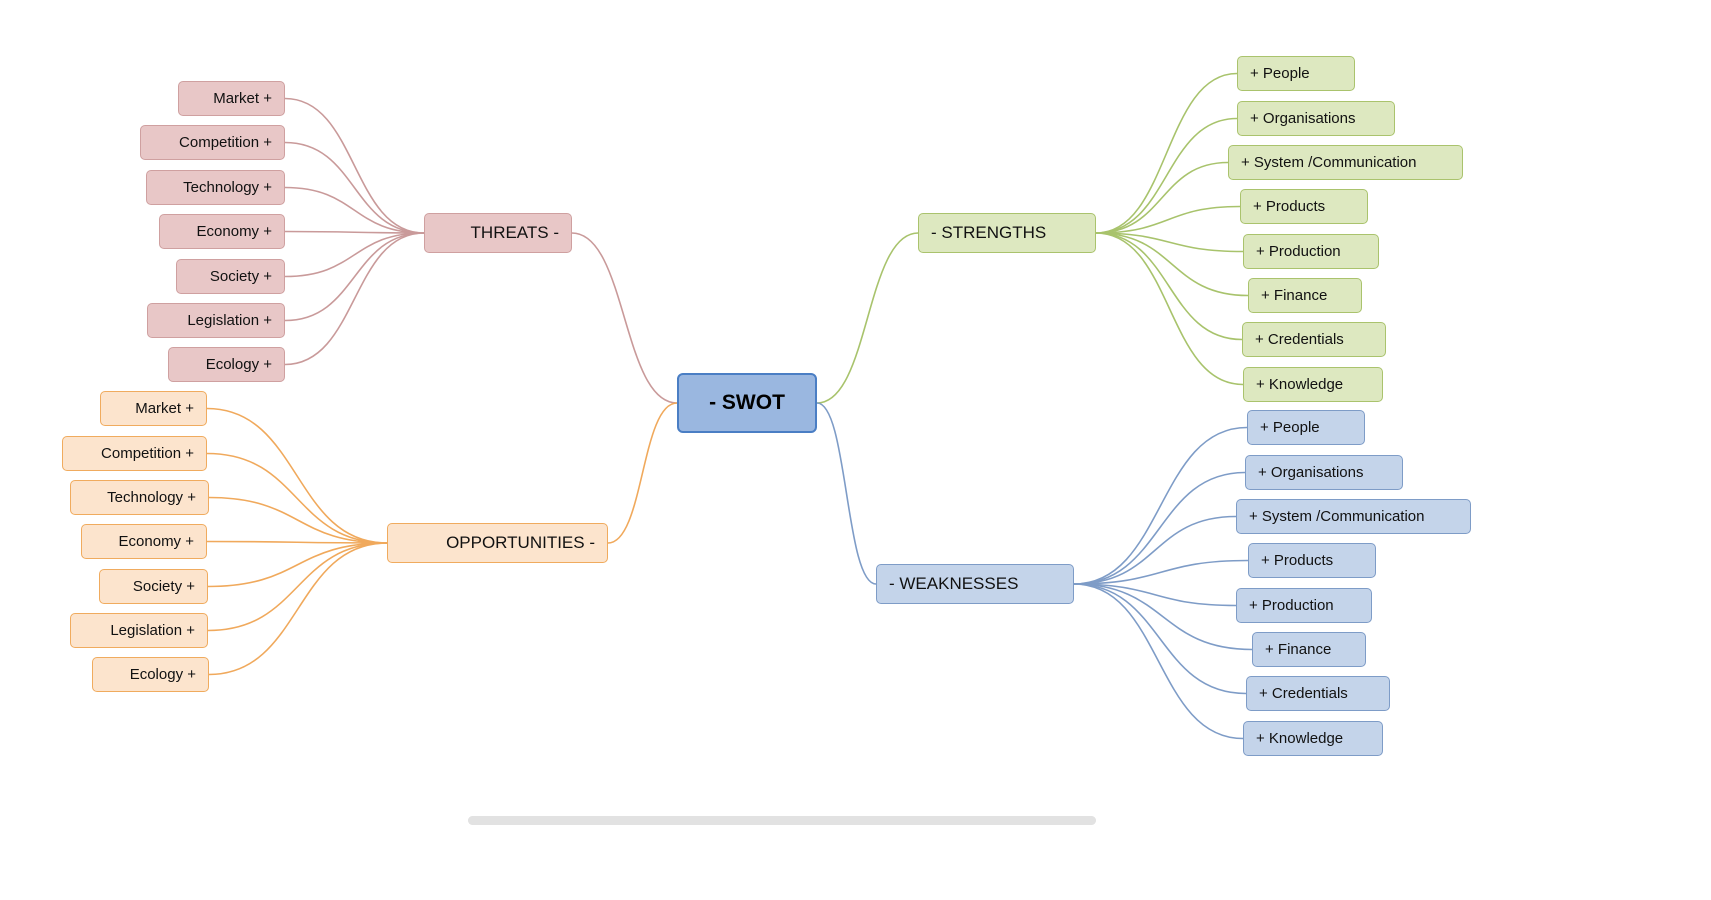 The image size is (1711, 900). I want to click on child-node-opportunities-0: Market +, so click(153, 408).